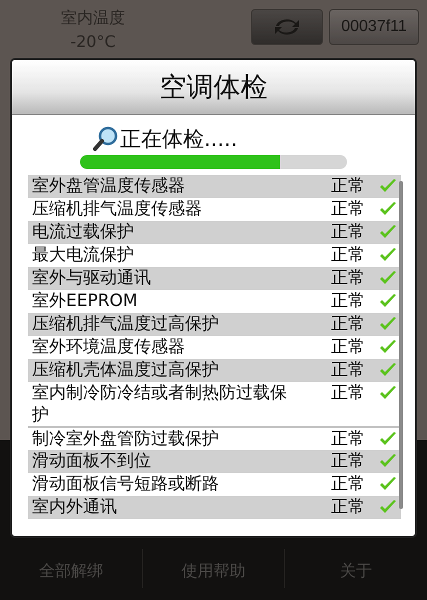  Describe the element at coordinates (85, 301) in the screenshot. I see `check-item-name: 室外EEPROM` at that location.